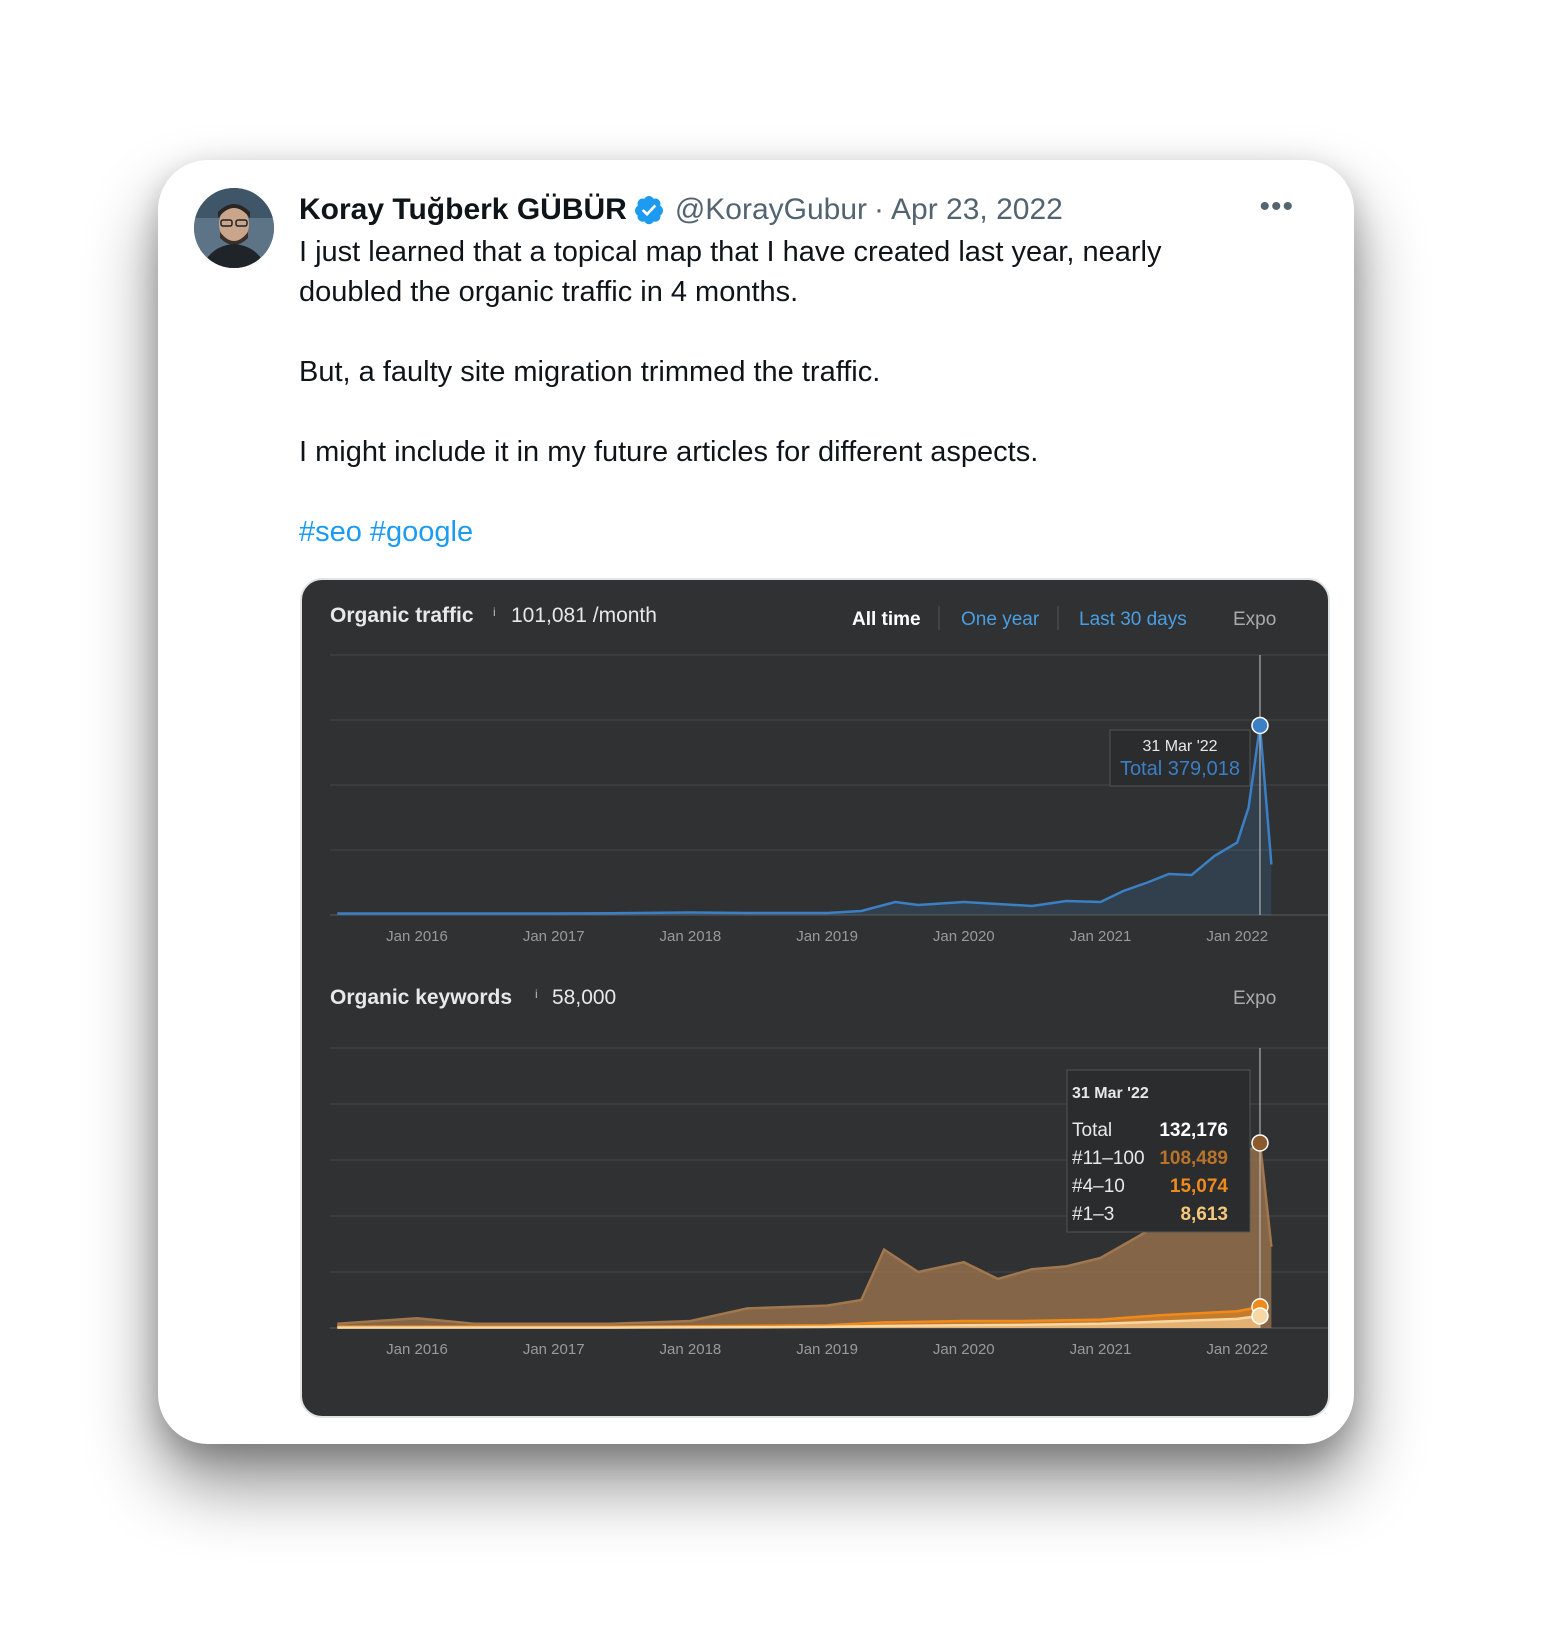 The width and height of the screenshot is (1554, 1644). Describe the element at coordinates (1199, 1186) in the screenshot. I see `tooltip-row-value: 15,074` at that location.